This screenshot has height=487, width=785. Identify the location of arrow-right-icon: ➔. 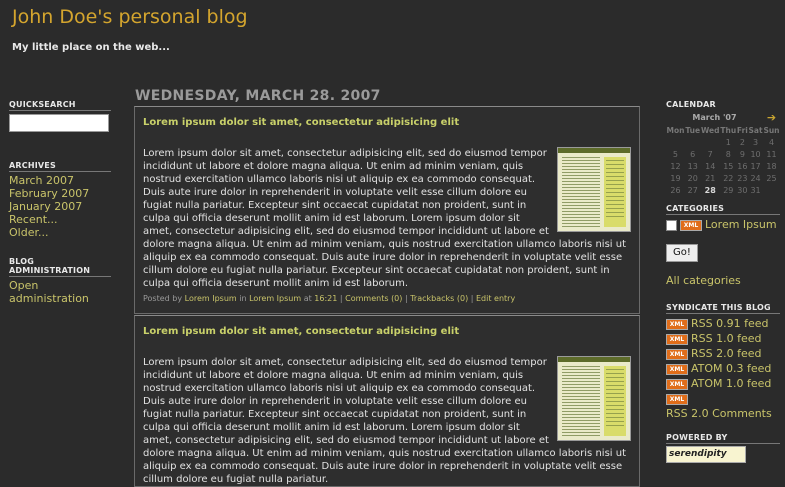
(771, 117).